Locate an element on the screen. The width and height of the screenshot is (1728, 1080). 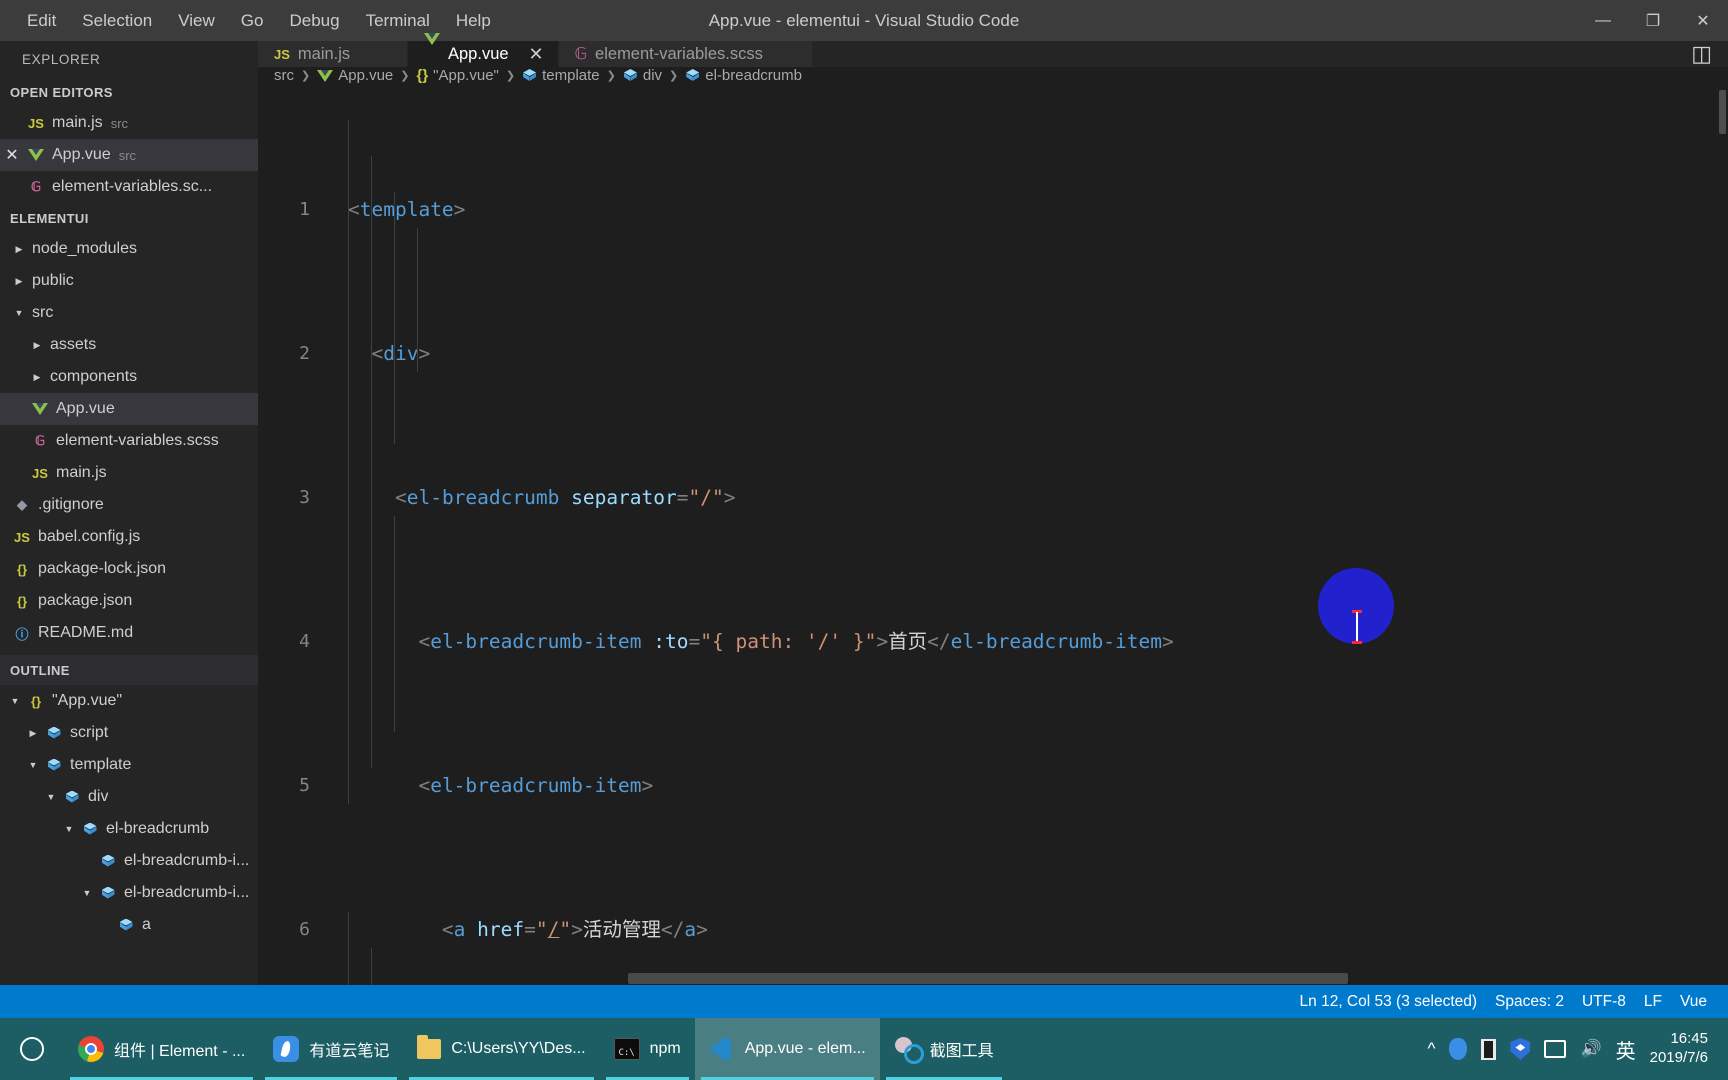
volume-icon: 🔊 is located at coordinates (1590, 1049).